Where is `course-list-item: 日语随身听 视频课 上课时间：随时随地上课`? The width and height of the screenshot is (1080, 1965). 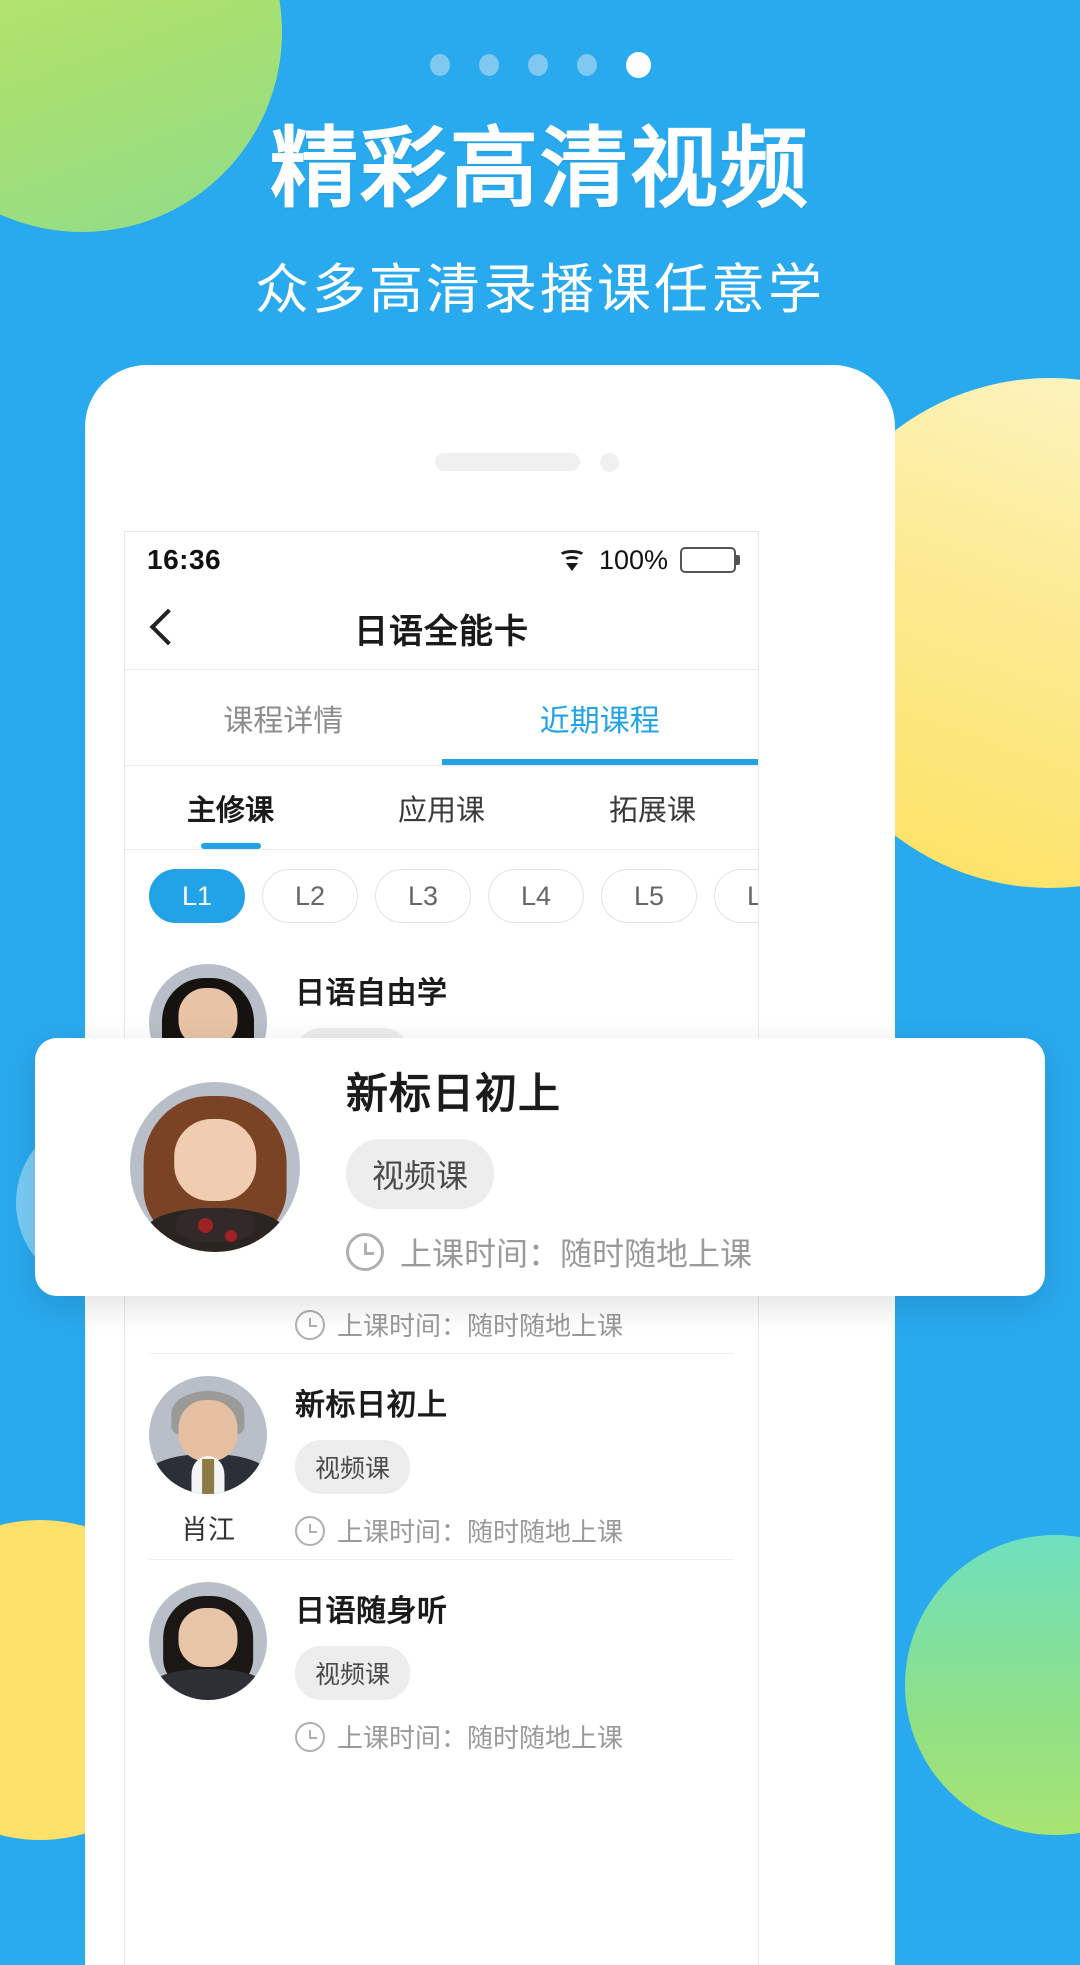 course-list-item: 日语随身听 视频课 上课时间：随时随地上课 is located at coordinates (441, 1662).